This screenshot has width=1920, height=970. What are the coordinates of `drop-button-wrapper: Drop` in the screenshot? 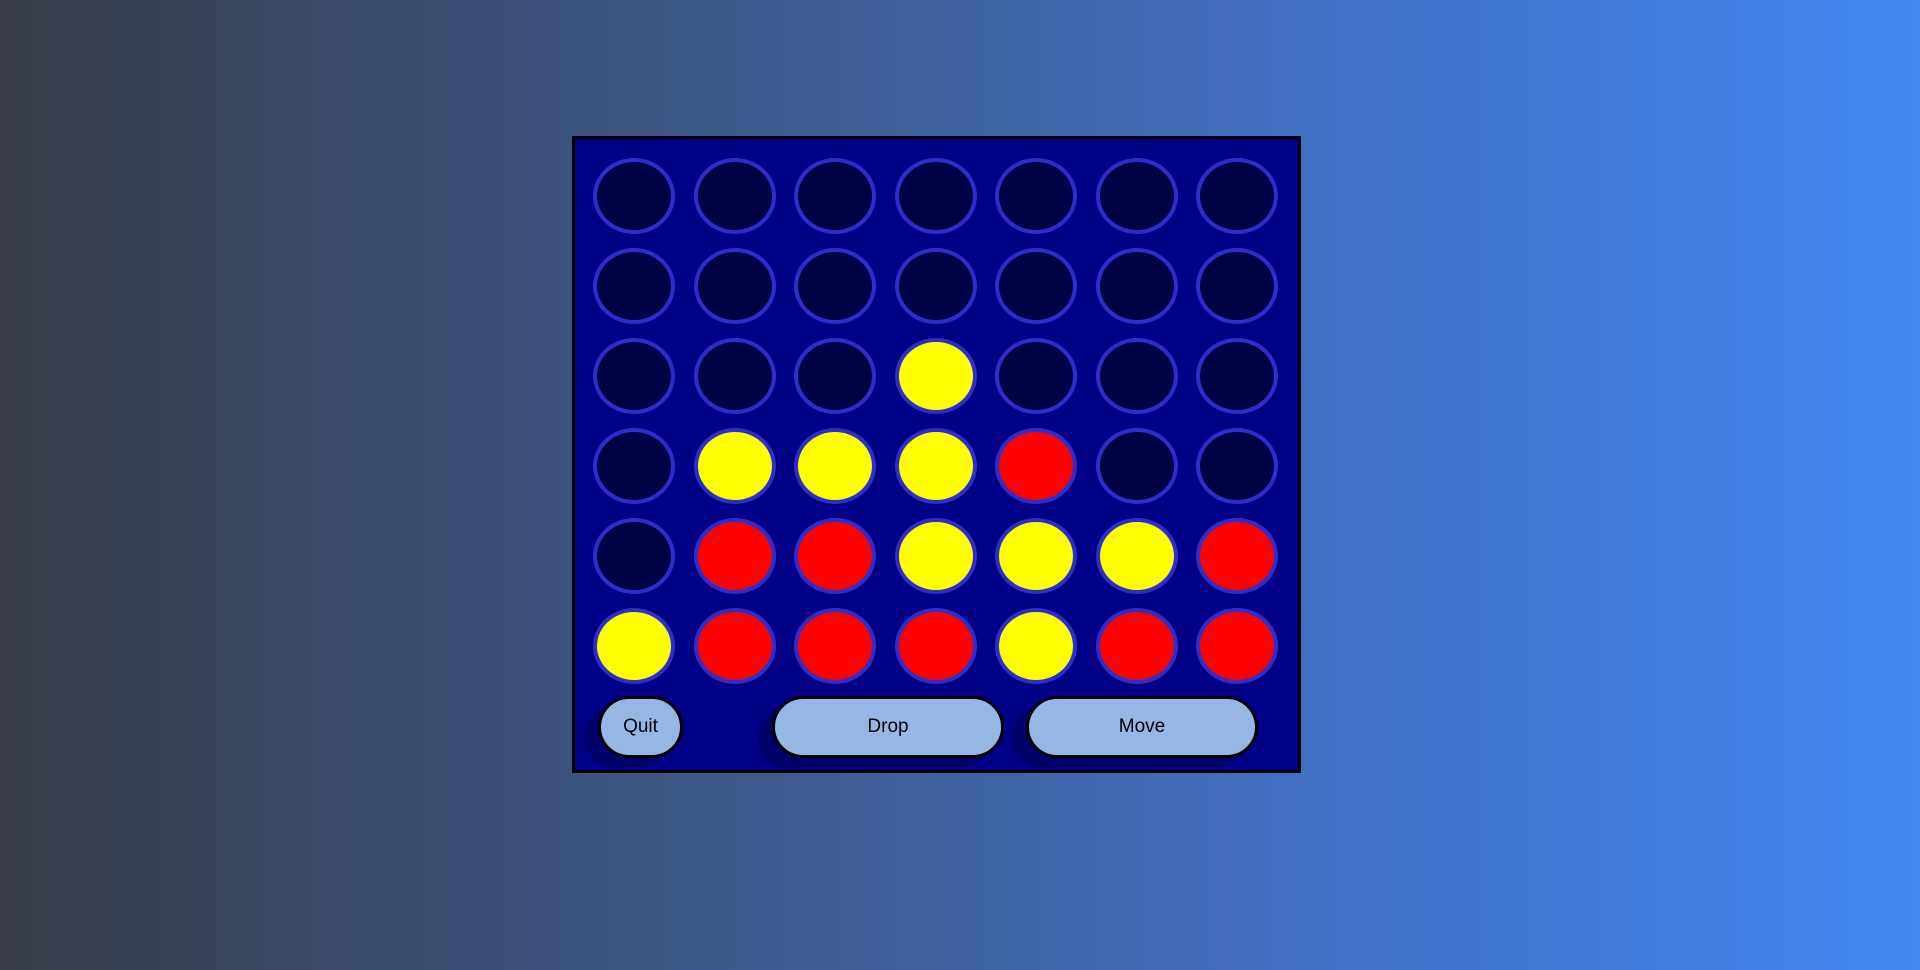 It's located at (881, 732).